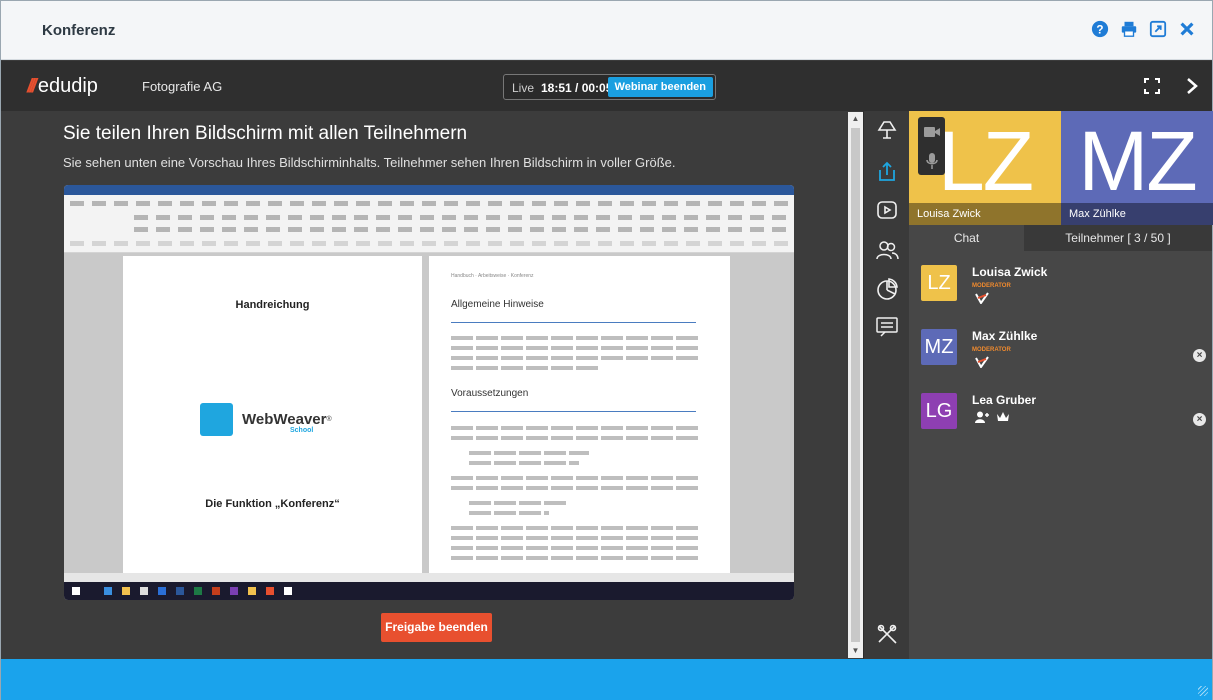 This screenshot has width=1213, height=700. What do you see at coordinates (266, 419) in the screenshot?
I see `webweaver-logo: WebWeaver ® School` at bounding box center [266, 419].